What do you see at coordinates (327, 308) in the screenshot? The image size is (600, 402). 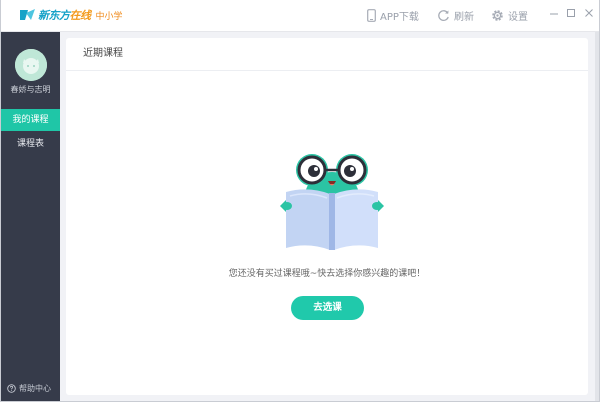 I see `select-course-button: 去选课` at bounding box center [327, 308].